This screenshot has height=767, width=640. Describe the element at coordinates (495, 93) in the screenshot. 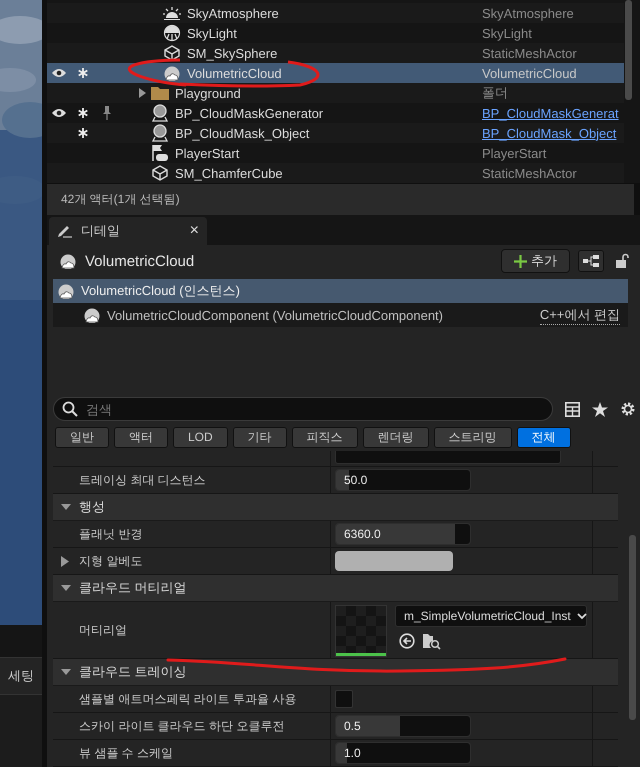

I see `actor-type: 폴더` at that location.